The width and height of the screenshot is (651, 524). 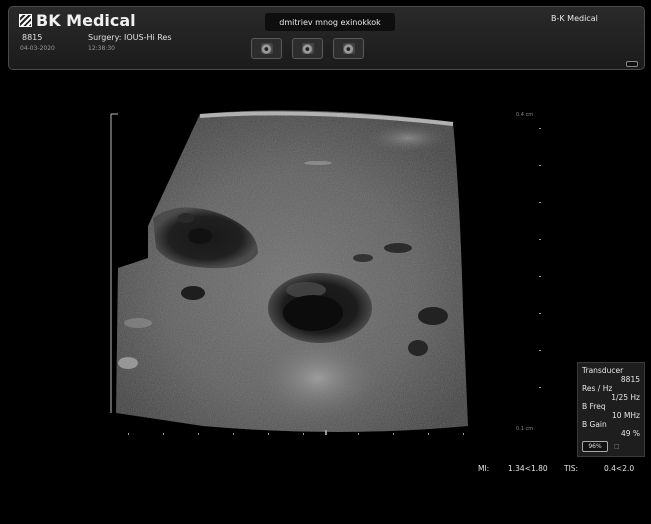 What do you see at coordinates (632, 64) in the screenshot?
I see `header-toggle-button` at bounding box center [632, 64].